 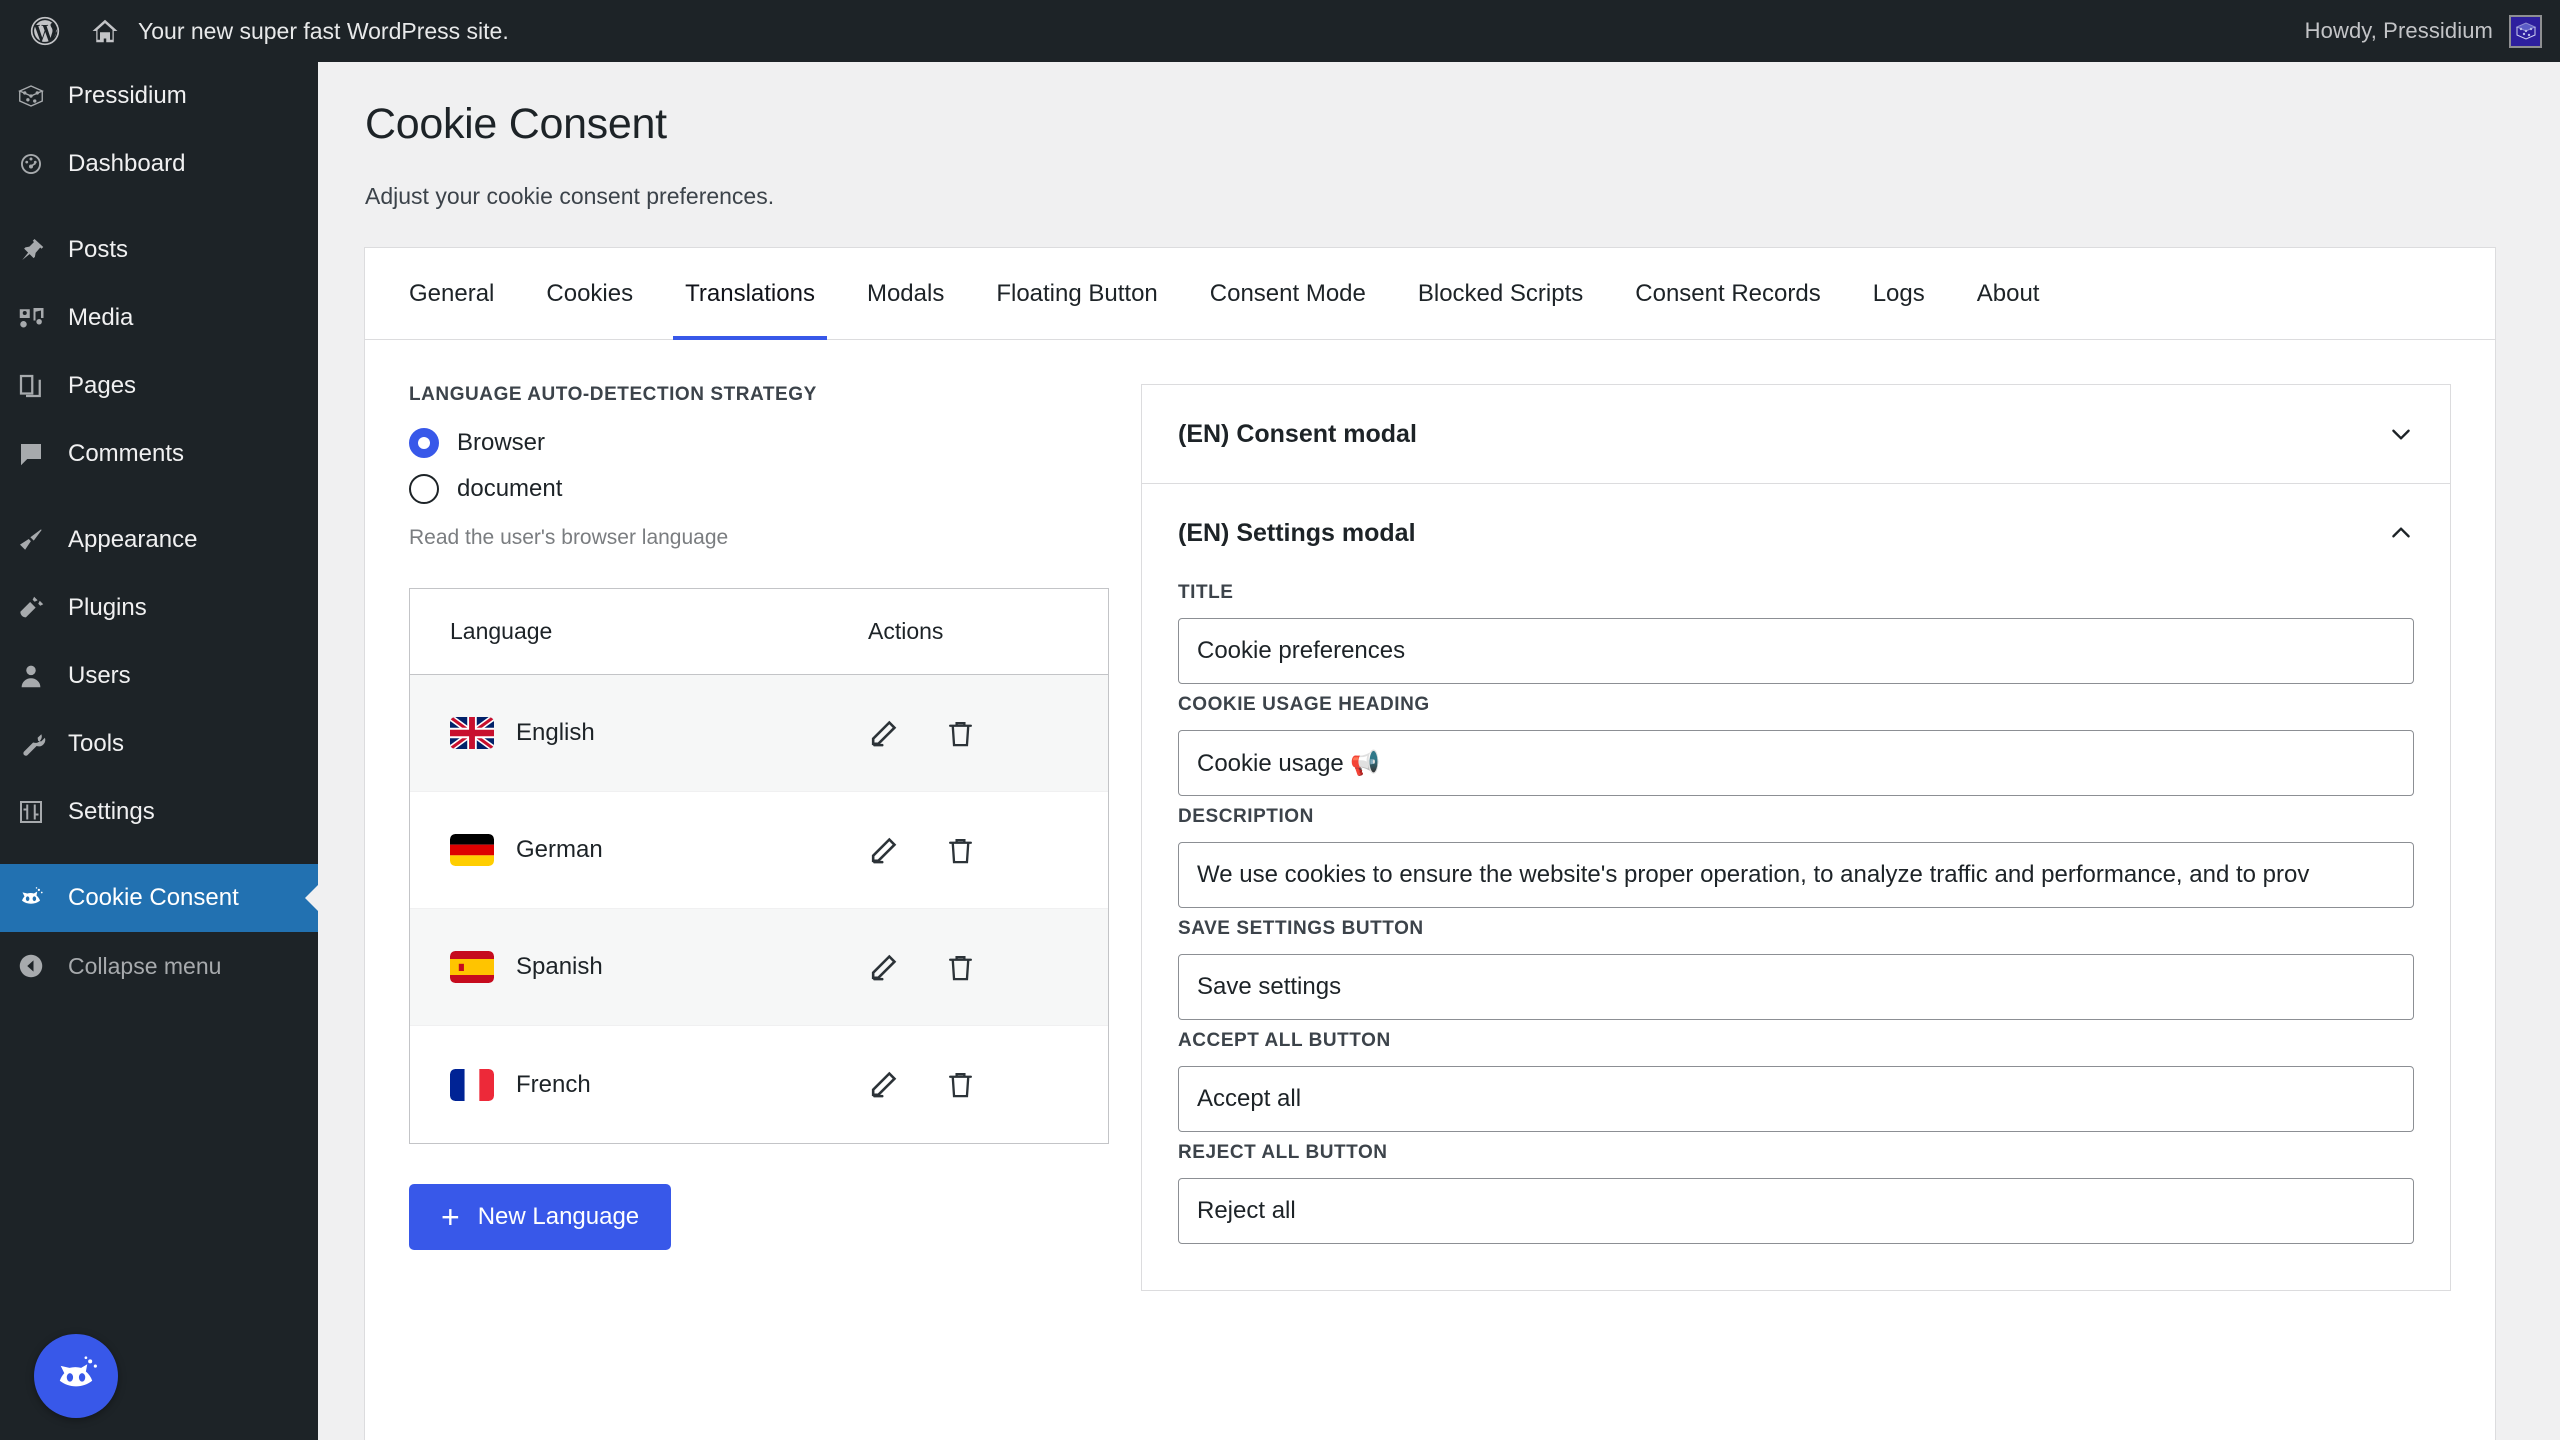 What do you see at coordinates (1796, 987) in the screenshot?
I see `save-settings-button-input: Save settings` at bounding box center [1796, 987].